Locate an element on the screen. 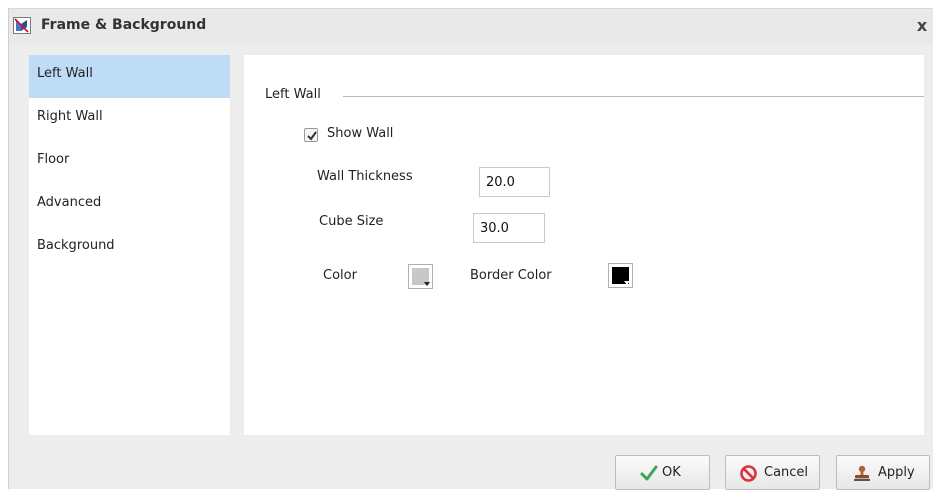  apply-label: Apply is located at coordinates (896, 472).